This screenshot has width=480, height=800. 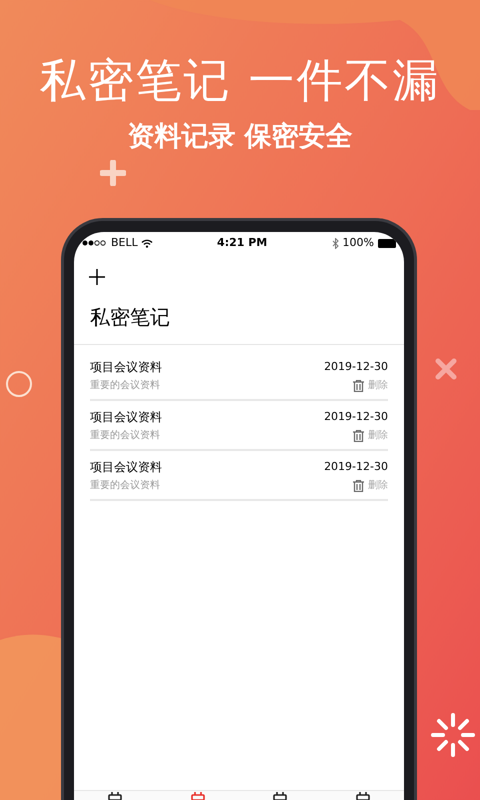 What do you see at coordinates (242, 242) in the screenshot?
I see `status-time: 4:21 PM` at bounding box center [242, 242].